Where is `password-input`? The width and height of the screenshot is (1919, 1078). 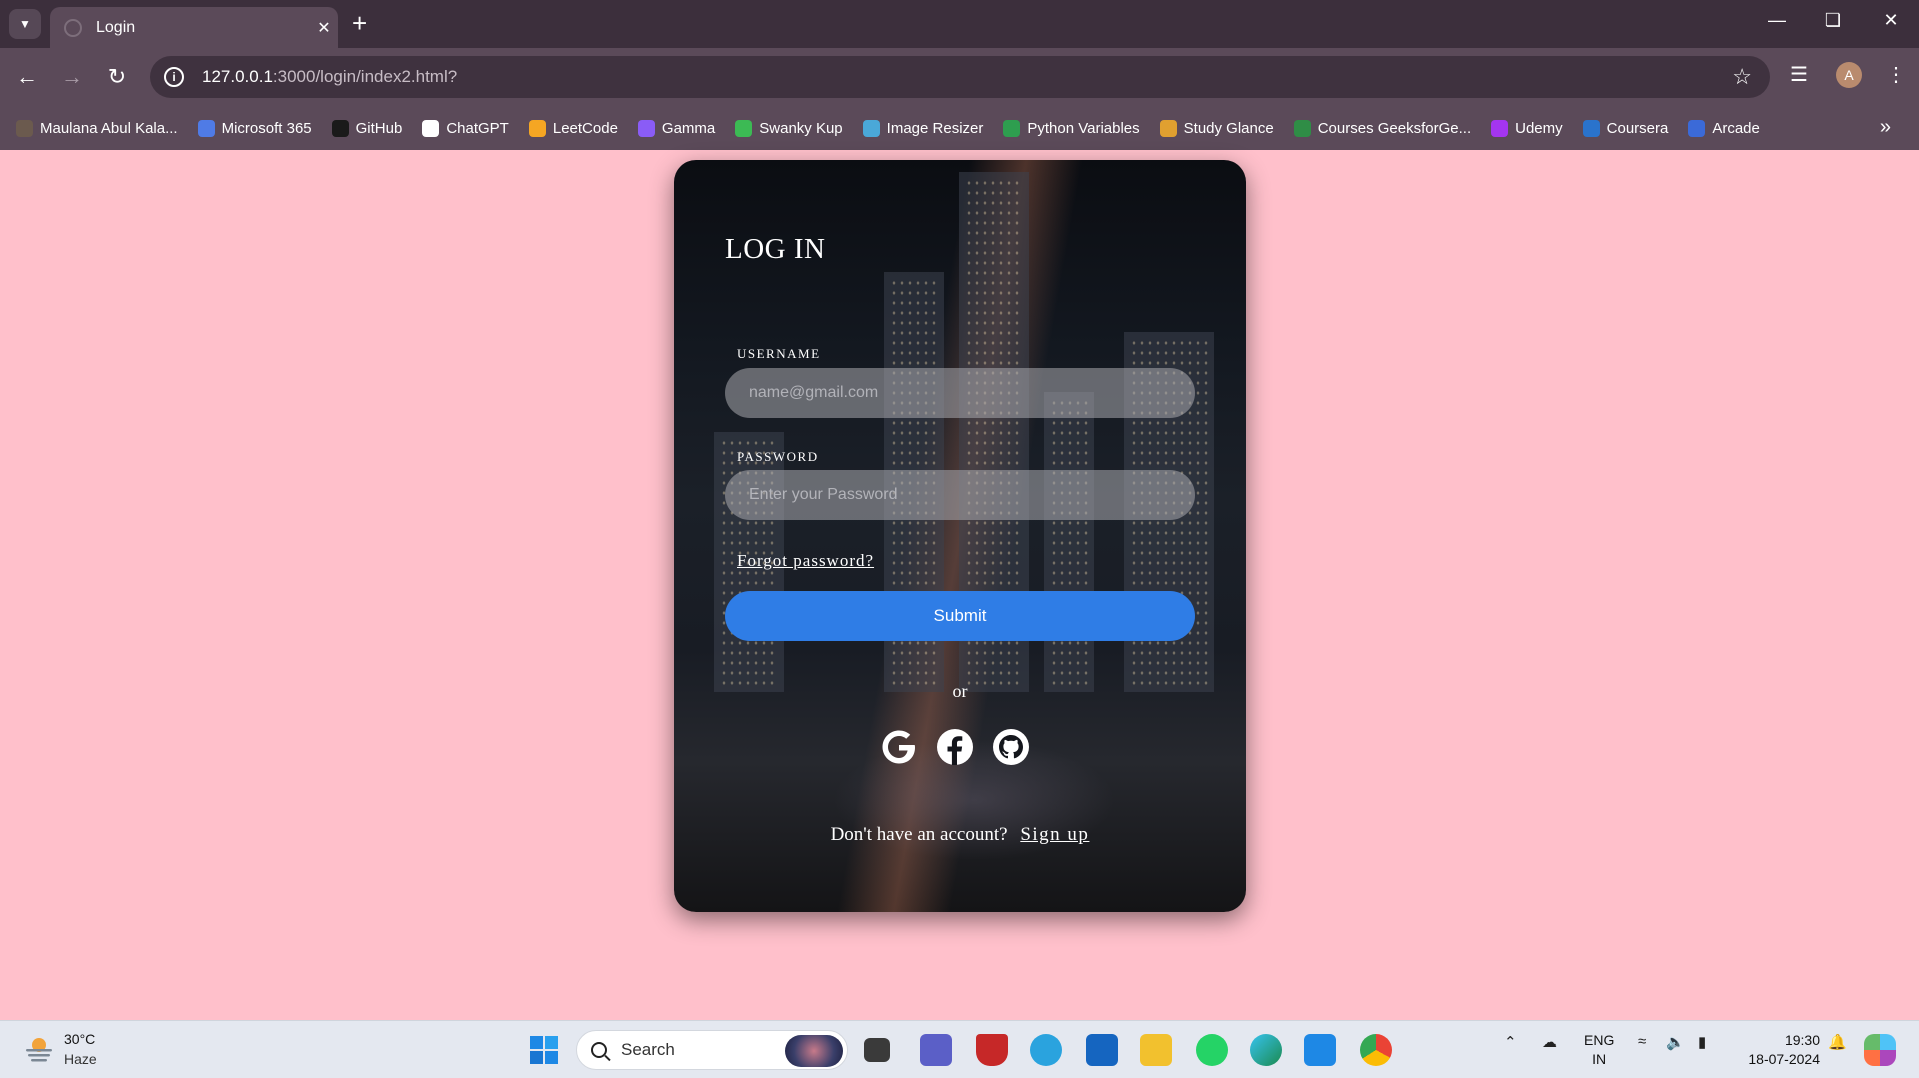 password-input is located at coordinates (960, 495).